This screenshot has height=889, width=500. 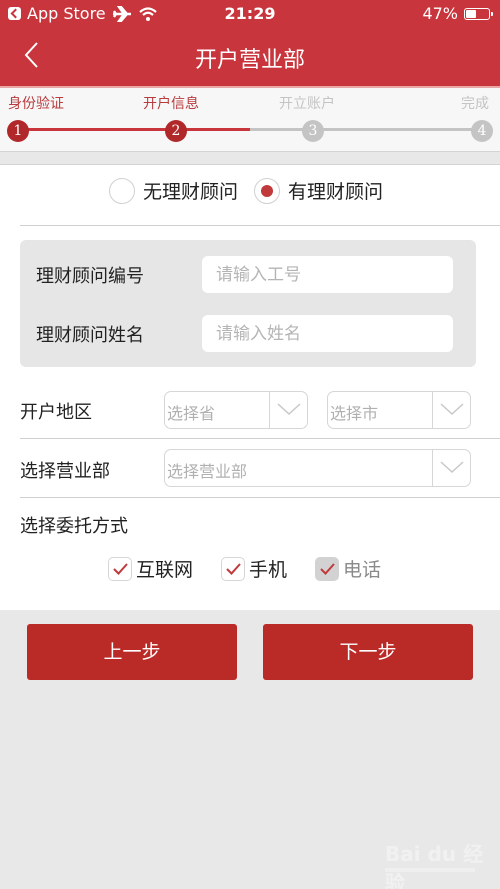 I want to click on page-title: 开户营业部, so click(x=249, y=60).